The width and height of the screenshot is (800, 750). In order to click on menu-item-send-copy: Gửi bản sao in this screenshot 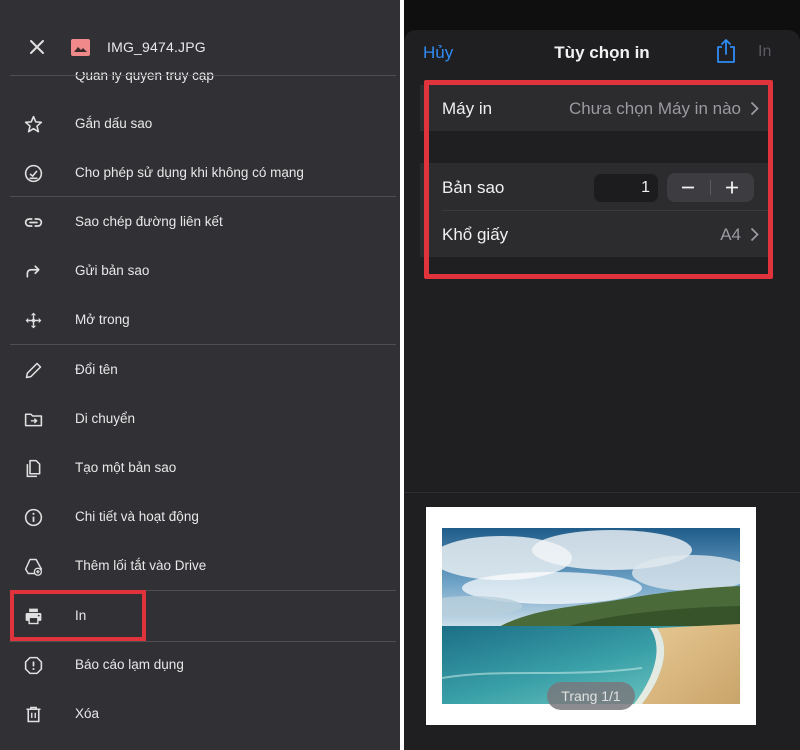, I will do `click(200, 271)`.